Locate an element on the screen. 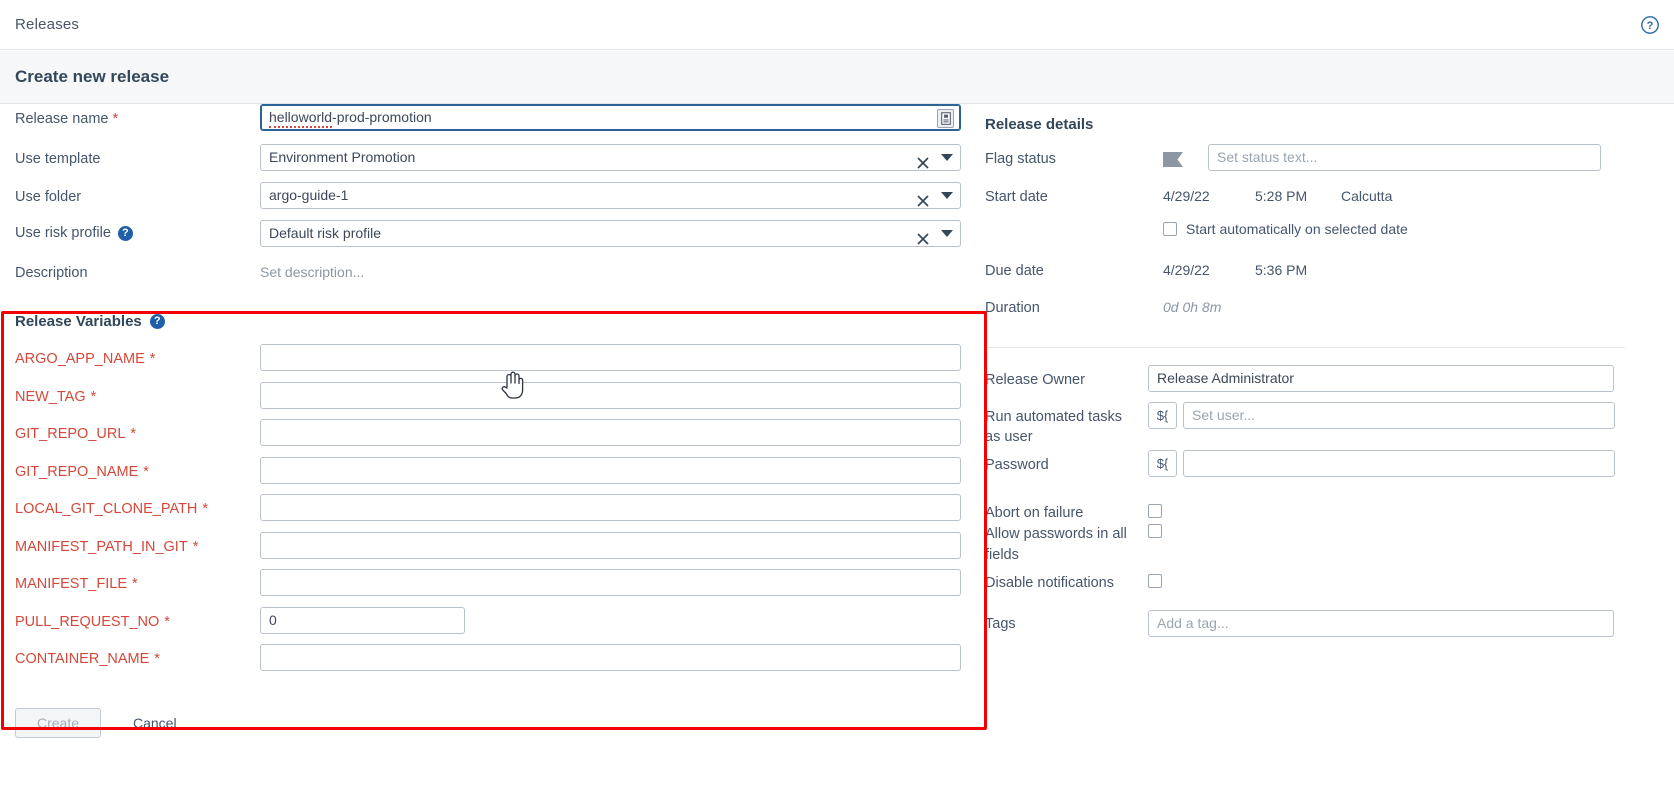 The image size is (1674, 787). variable-row: PULL_REQUEST_NO * 0 is located at coordinates (500, 625).